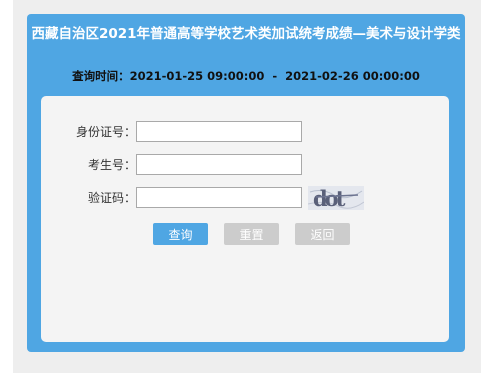  Describe the element at coordinates (322, 234) in the screenshot. I see `back-button: 返回` at that location.